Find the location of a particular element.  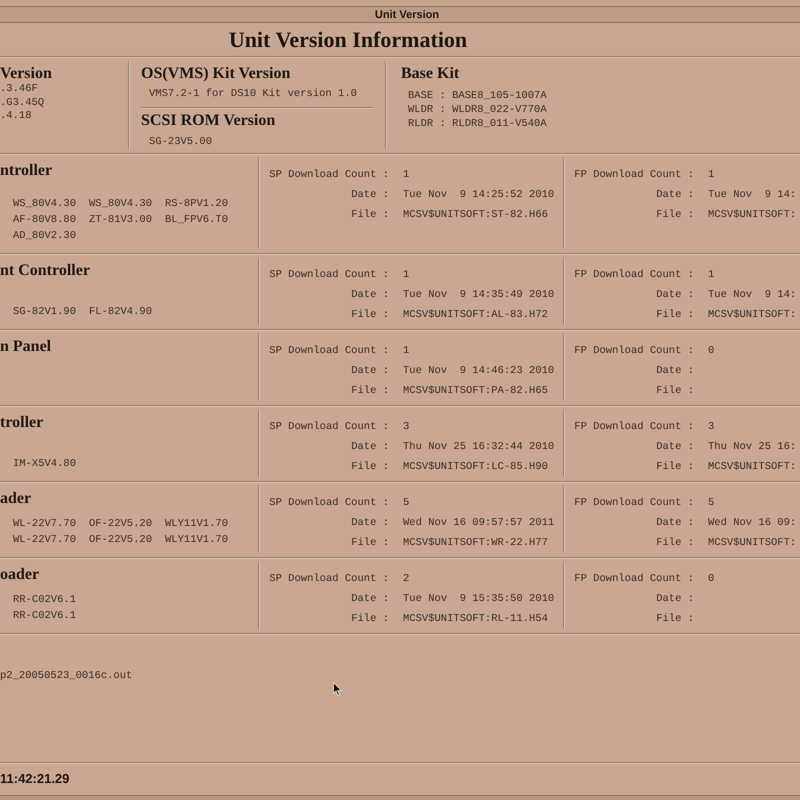

field-value: MCSV$UNITSOFT:ST-82.H66 is located at coordinates (475, 215).